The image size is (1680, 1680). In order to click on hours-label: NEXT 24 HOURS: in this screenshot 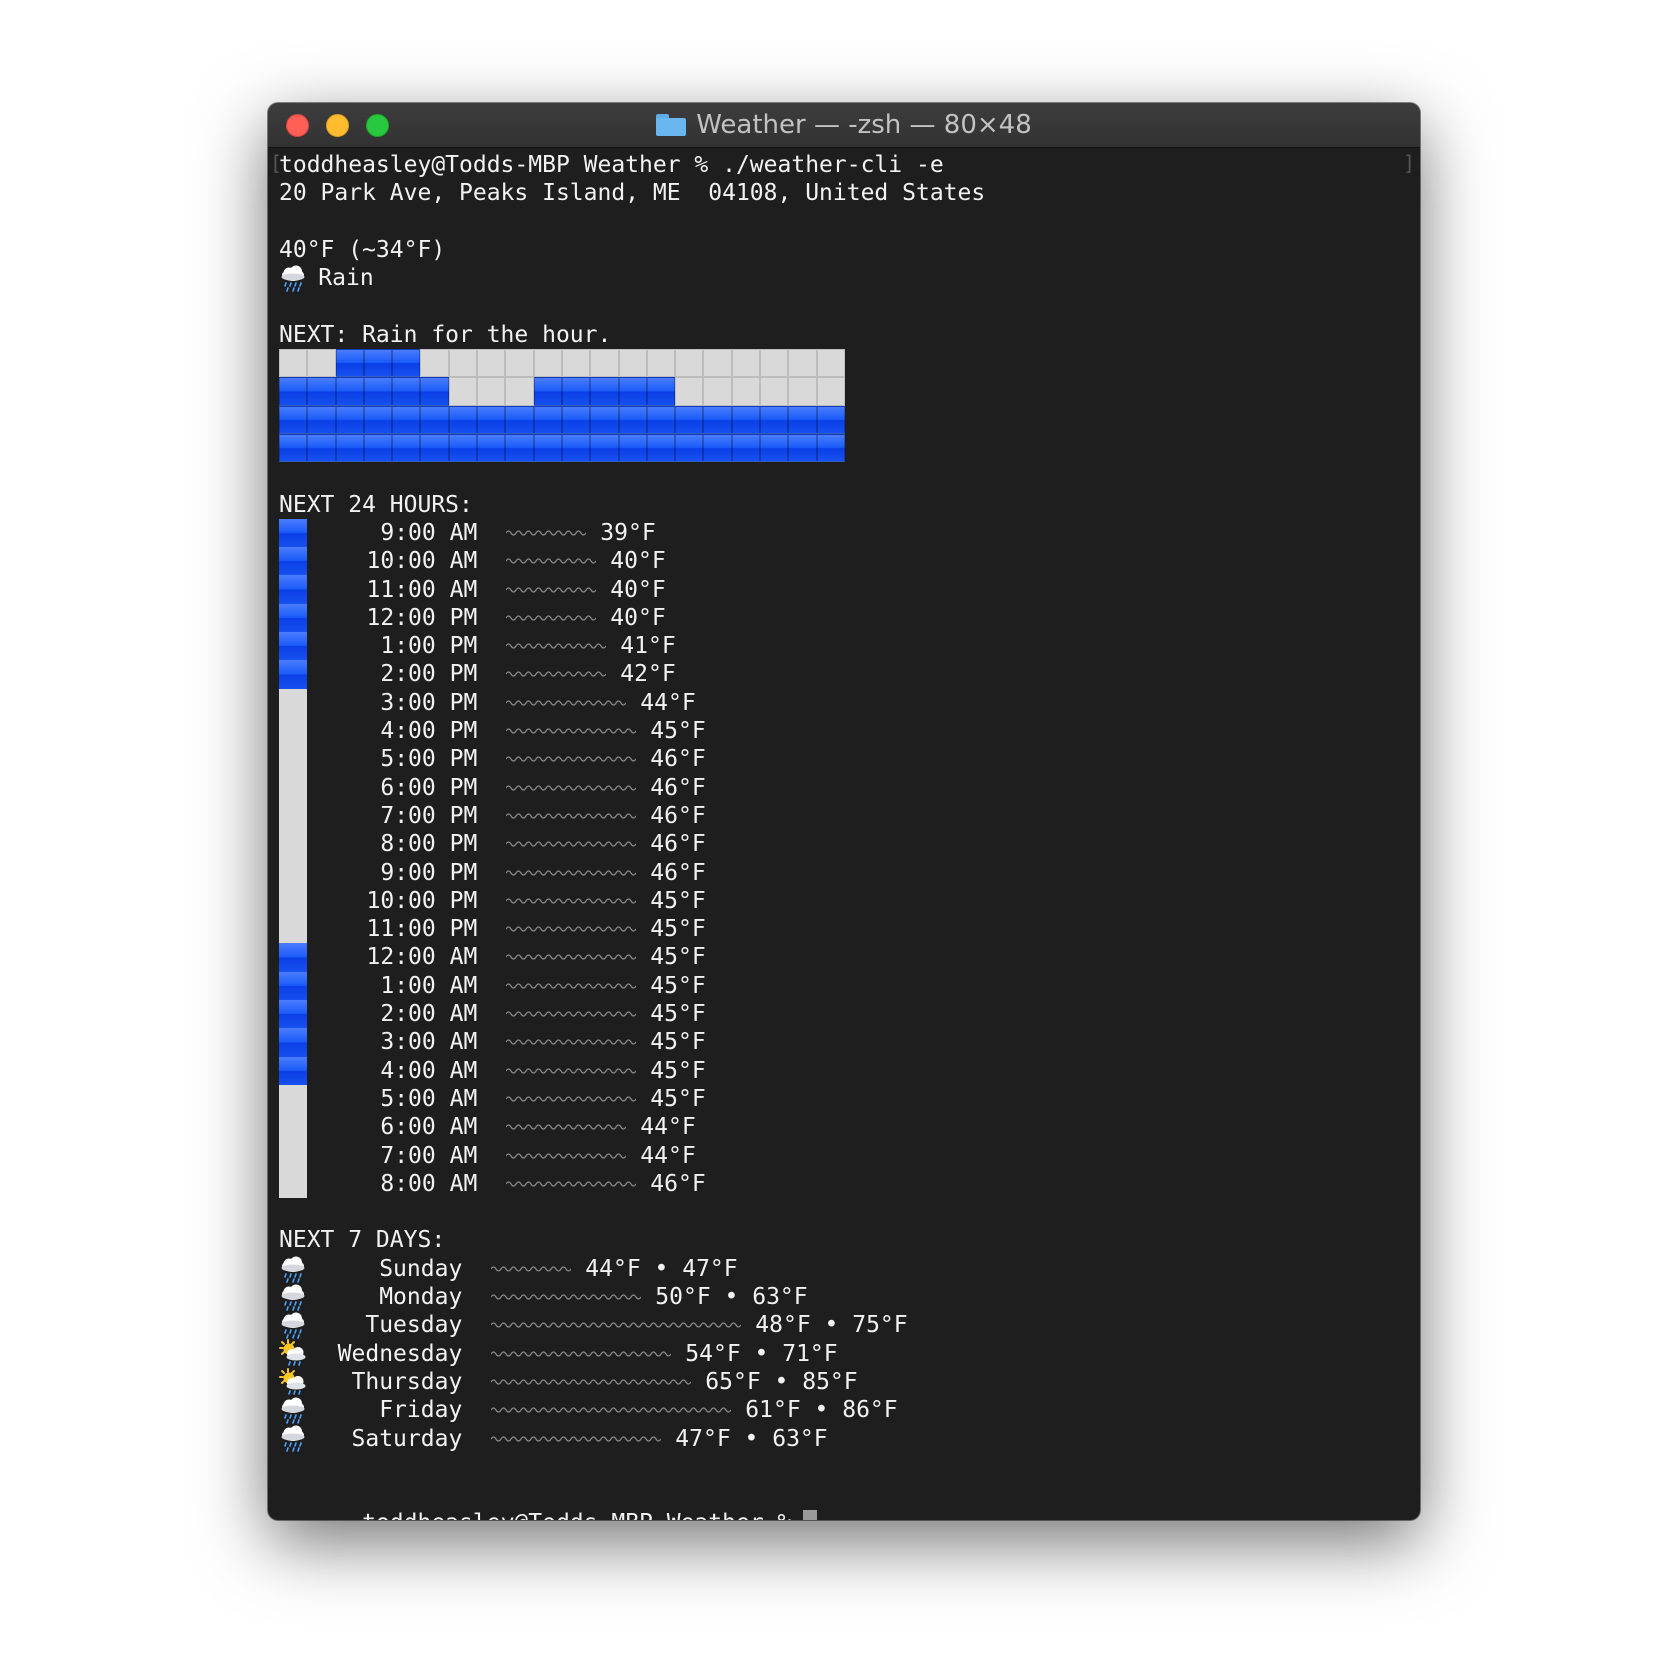, I will do `click(376, 504)`.